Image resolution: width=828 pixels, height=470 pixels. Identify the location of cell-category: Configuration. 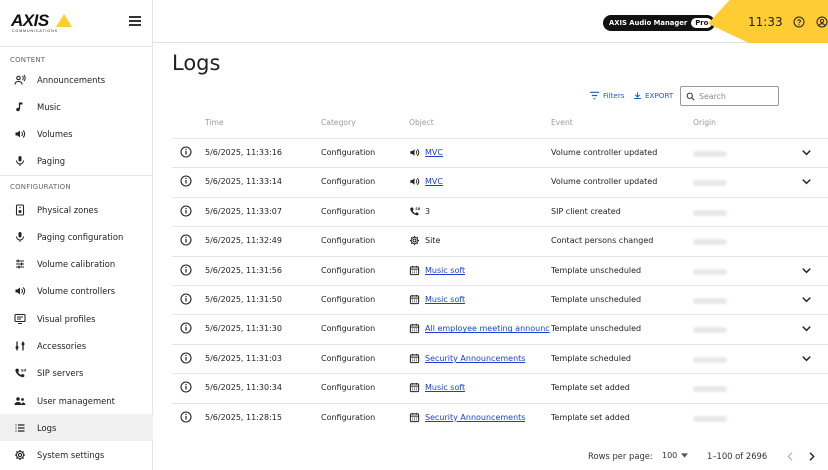
(348, 358).